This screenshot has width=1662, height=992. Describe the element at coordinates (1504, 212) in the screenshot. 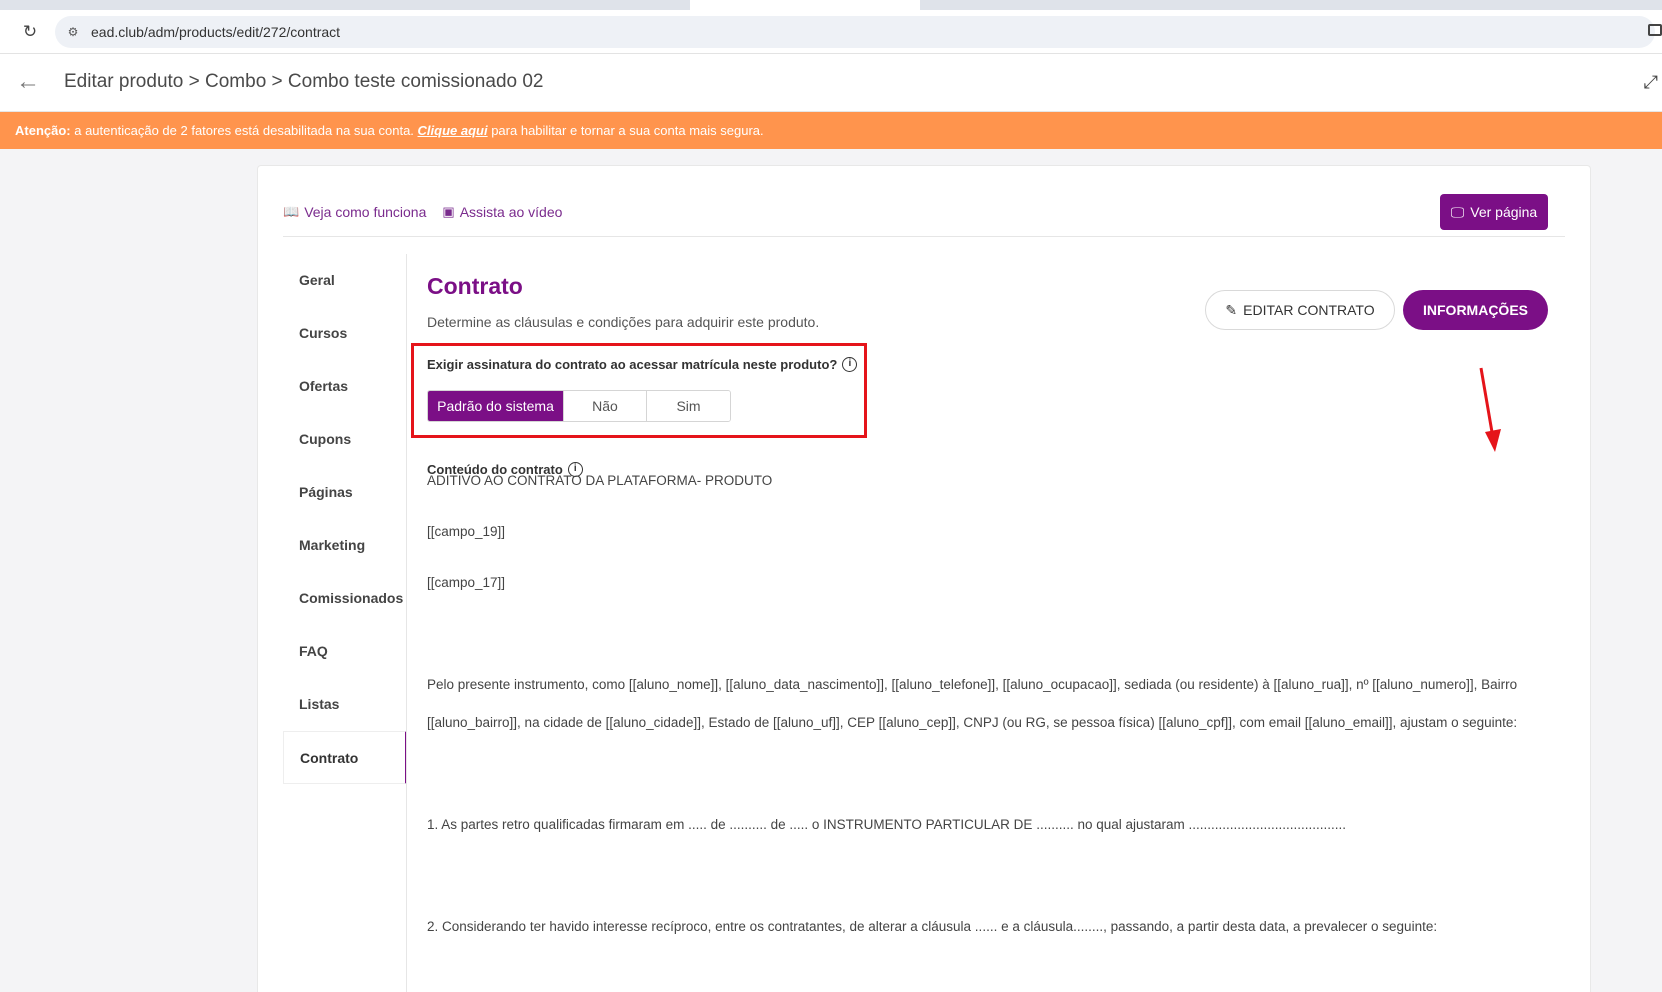

I see `view-page-label: Ver página` at that location.